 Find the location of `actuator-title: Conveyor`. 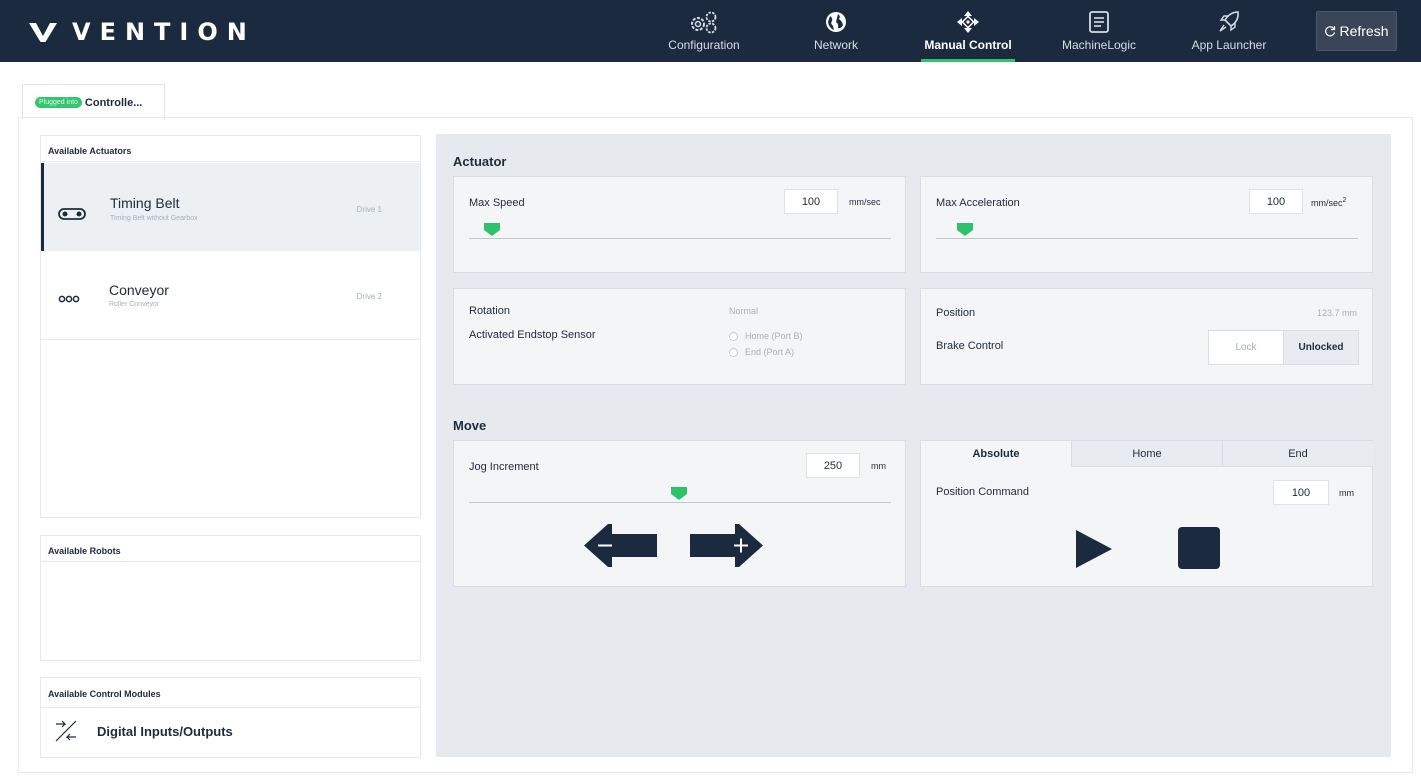

actuator-title: Conveyor is located at coordinates (139, 290).